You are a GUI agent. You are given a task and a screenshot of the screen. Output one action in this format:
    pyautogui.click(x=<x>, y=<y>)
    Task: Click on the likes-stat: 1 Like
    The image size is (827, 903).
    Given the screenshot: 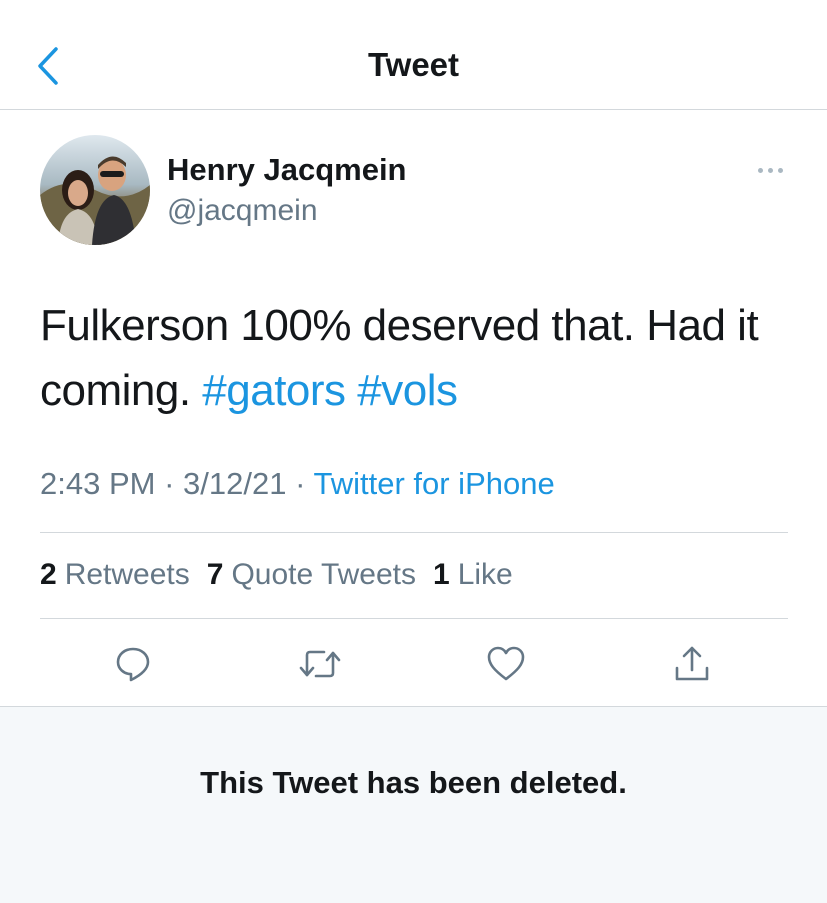 What is the action you would take?
    pyautogui.click(x=473, y=575)
    